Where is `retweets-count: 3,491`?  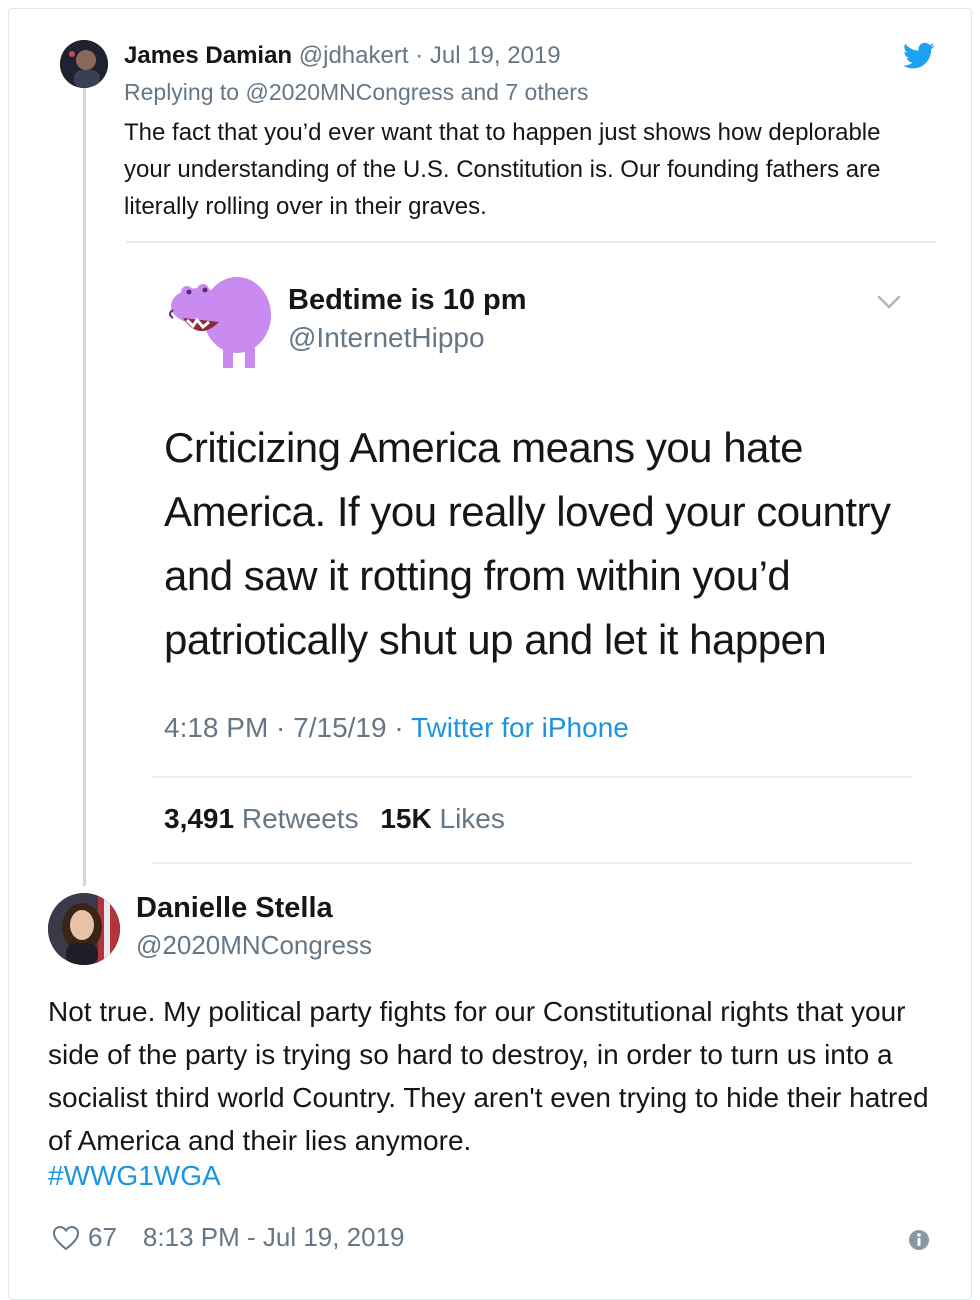 retweets-count: 3,491 is located at coordinates (199, 818).